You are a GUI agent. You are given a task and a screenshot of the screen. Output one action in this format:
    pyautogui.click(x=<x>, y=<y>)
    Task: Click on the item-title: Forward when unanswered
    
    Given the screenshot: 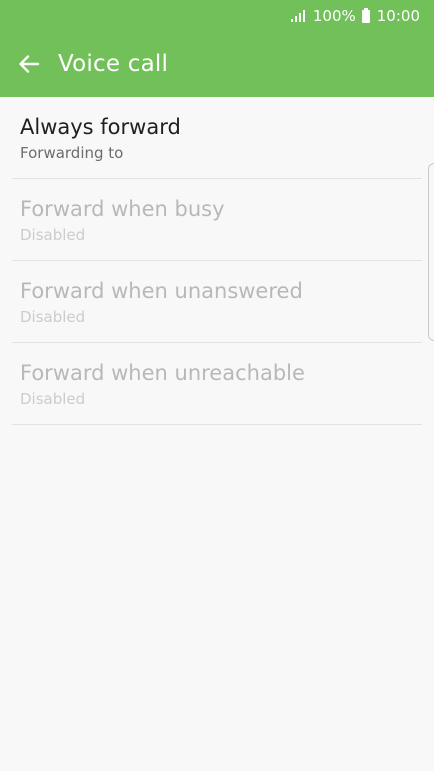 What is the action you would take?
    pyautogui.click(x=161, y=291)
    